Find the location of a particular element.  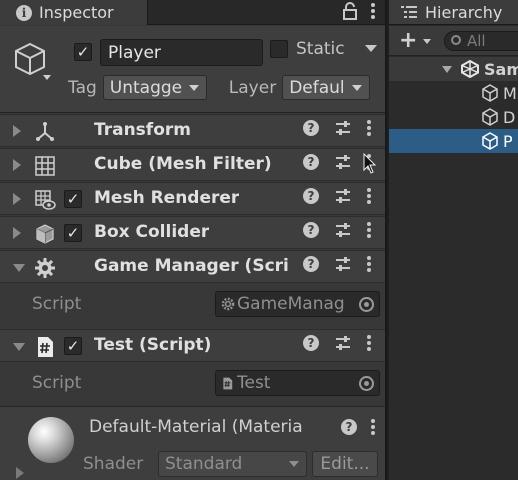

component-name: Box Collider is located at coordinates (152, 232).